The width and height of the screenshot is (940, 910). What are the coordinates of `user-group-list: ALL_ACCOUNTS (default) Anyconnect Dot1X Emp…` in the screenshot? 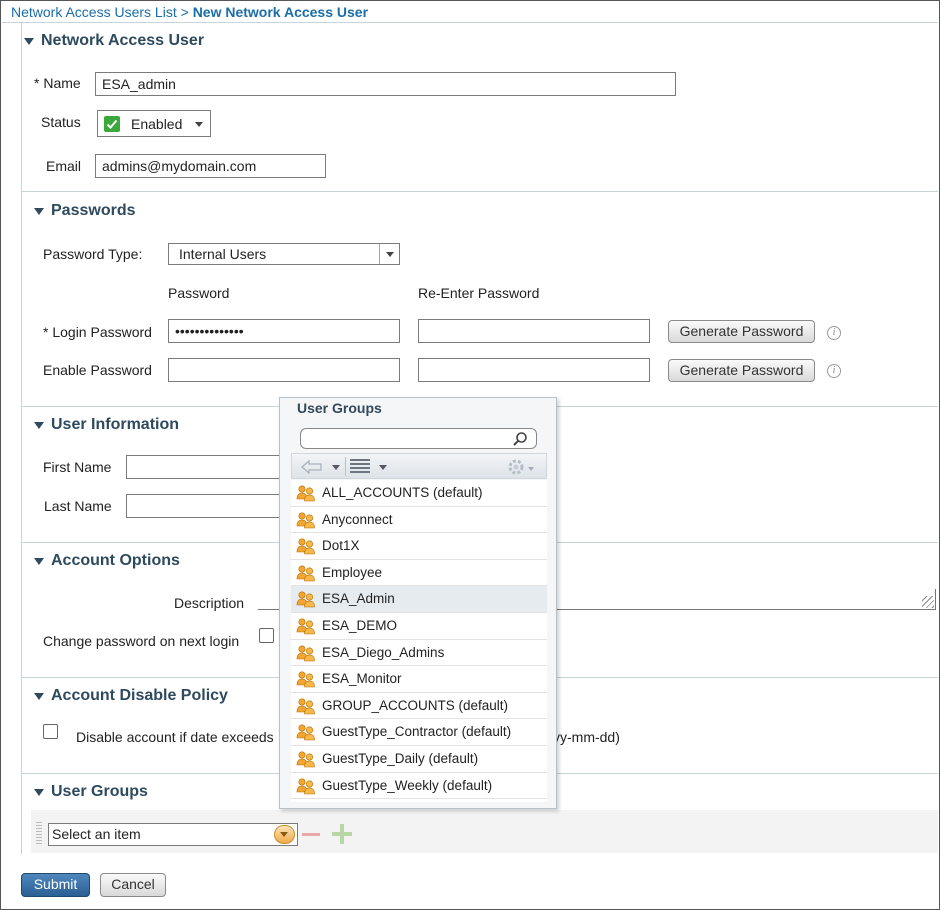 It's located at (419, 641).